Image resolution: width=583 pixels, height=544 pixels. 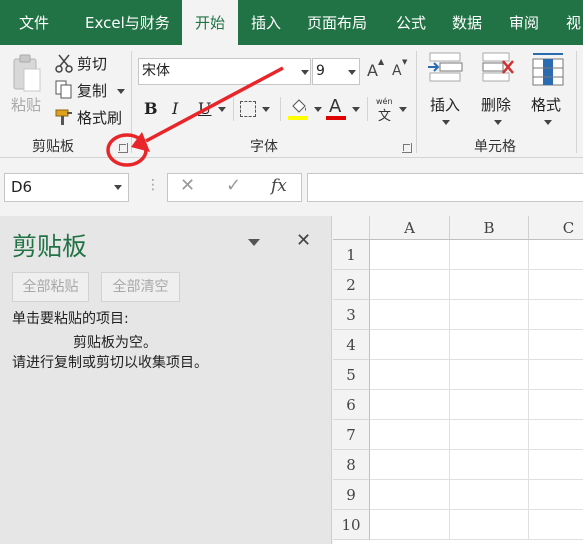 I want to click on annotation-overlay, so click(x=195, y=116).